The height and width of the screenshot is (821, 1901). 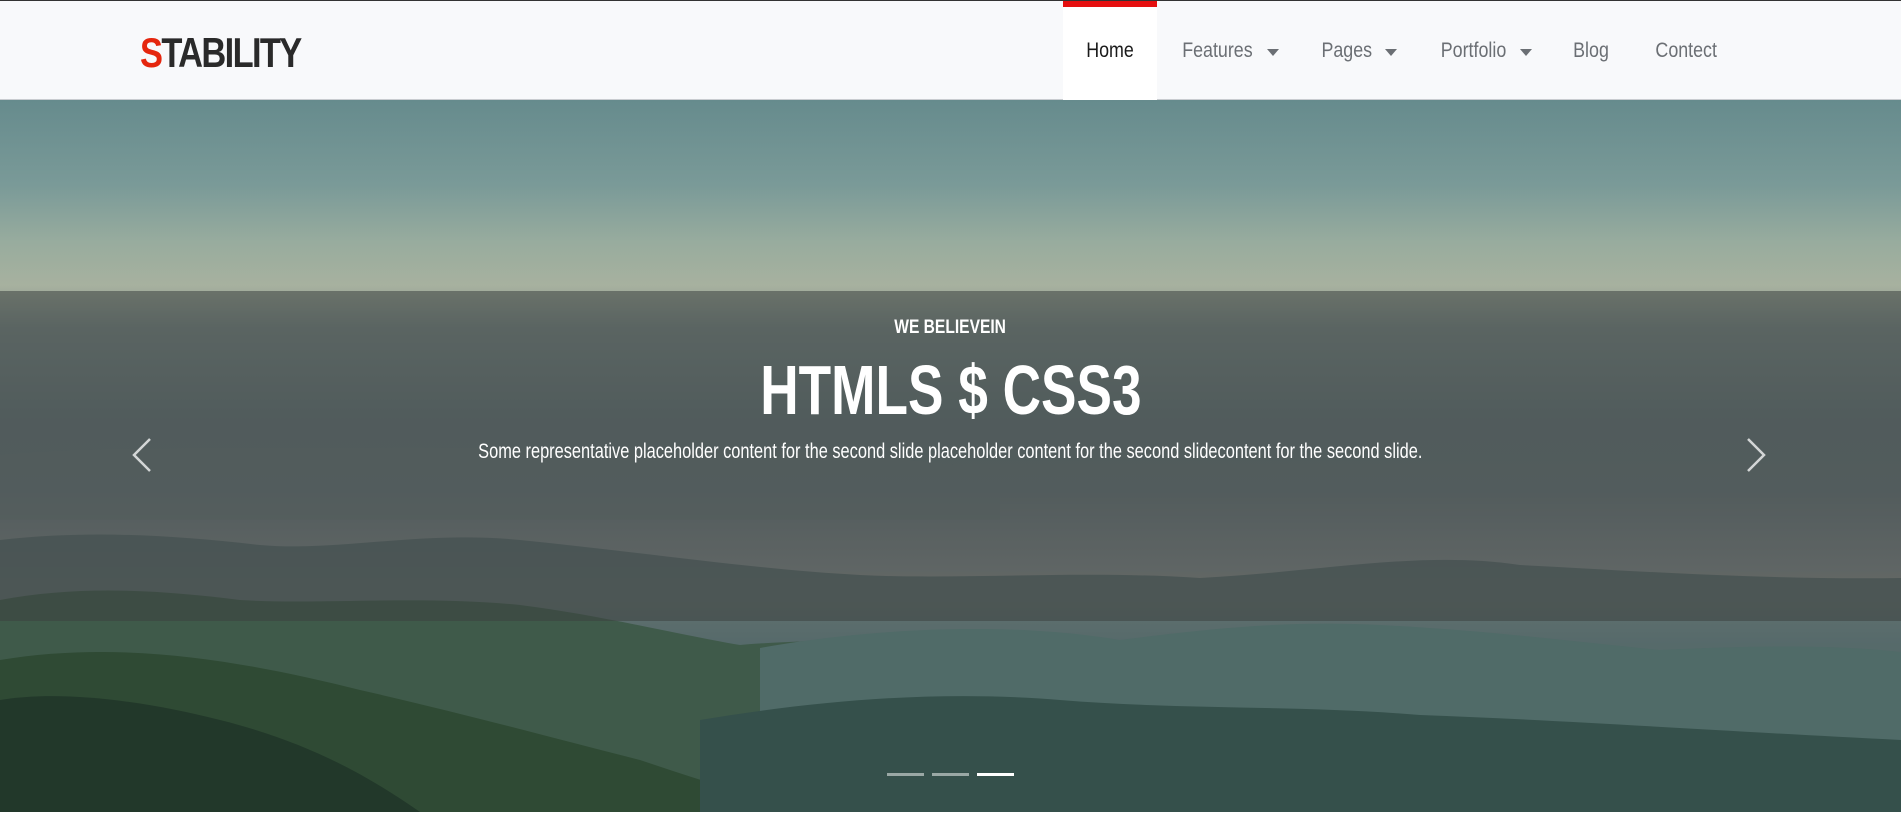 I want to click on slide-headline-text: HTMLS $ CSS3, so click(x=950, y=390).